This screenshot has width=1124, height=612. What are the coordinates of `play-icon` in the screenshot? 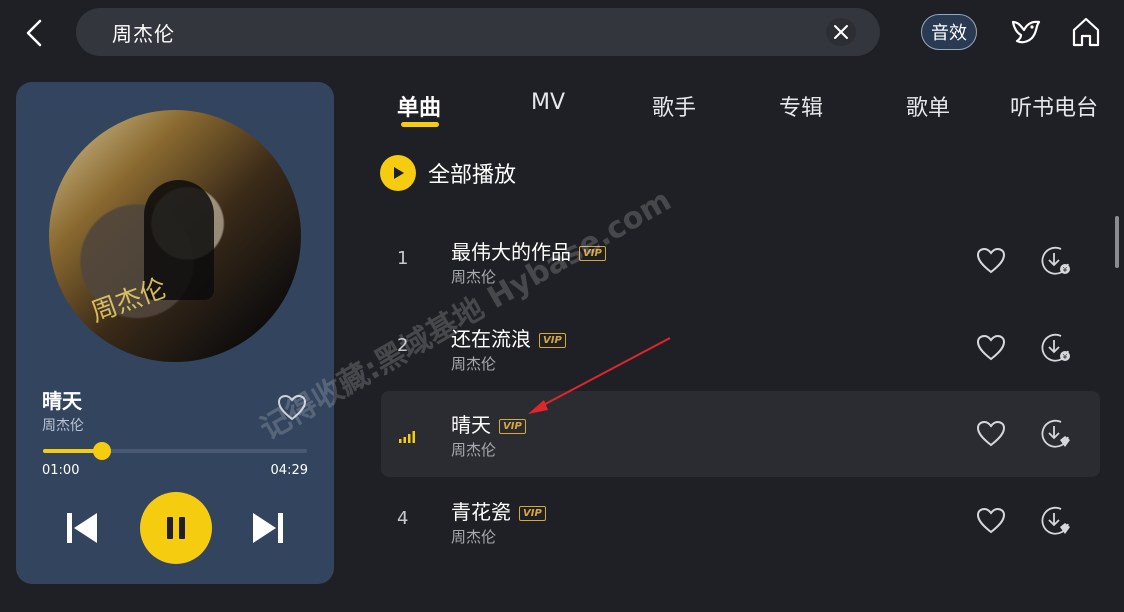 It's located at (398, 173).